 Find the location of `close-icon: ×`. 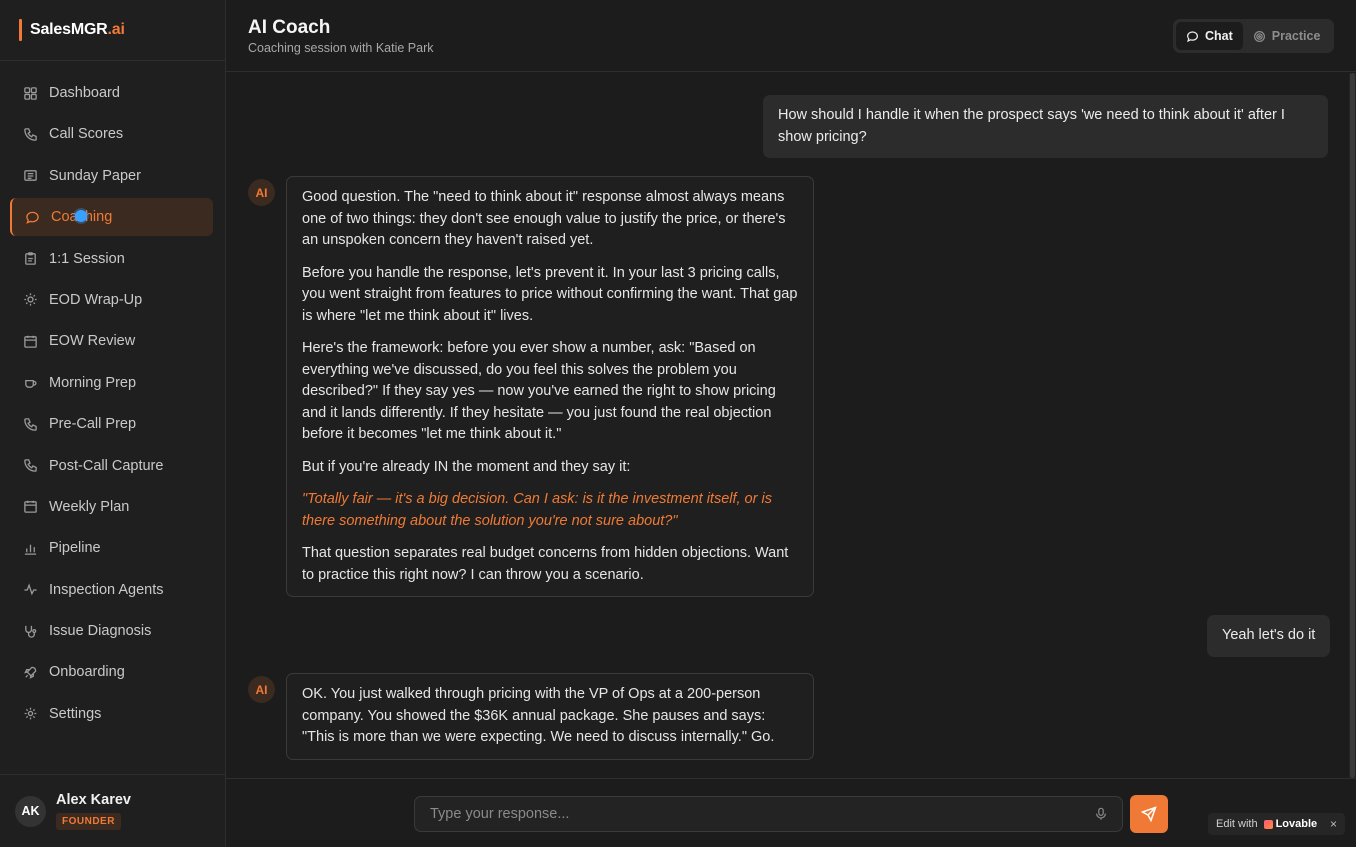

close-icon: × is located at coordinates (1333, 824).